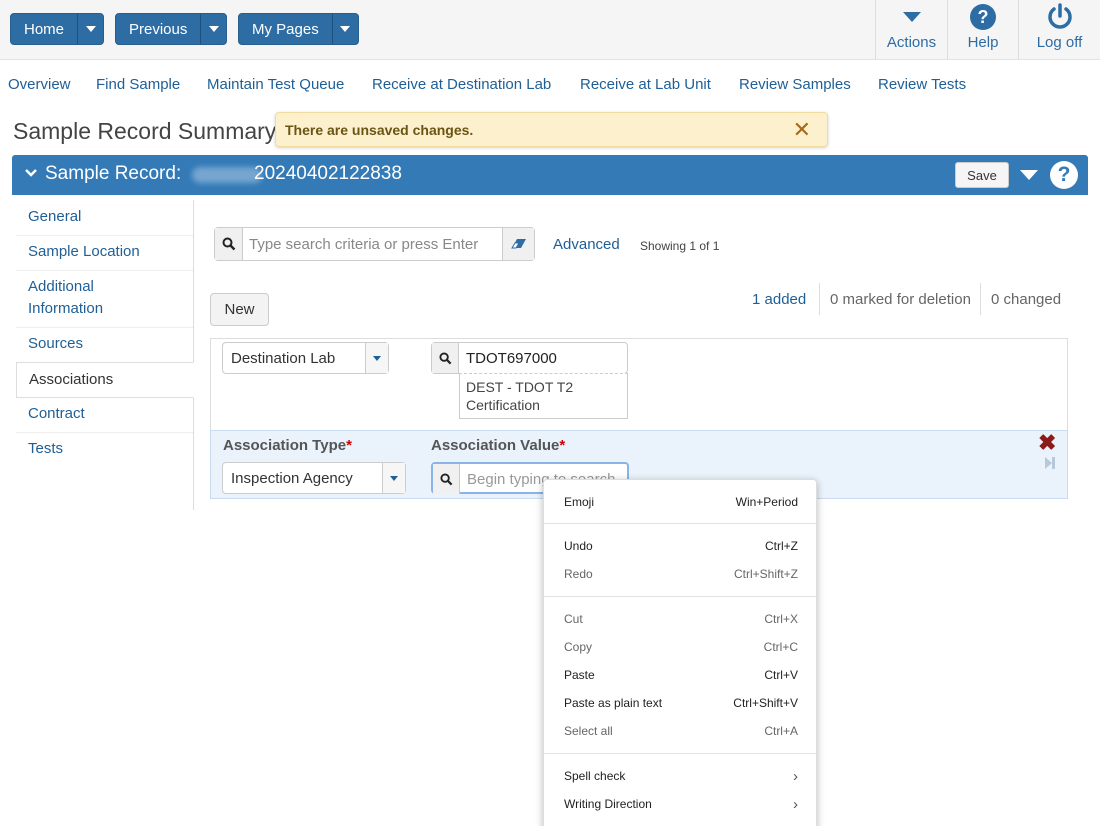 The width and height of the screenshot is (1100, 826). I want to click on sidebar-item-label: Contract, so click(56, 413).